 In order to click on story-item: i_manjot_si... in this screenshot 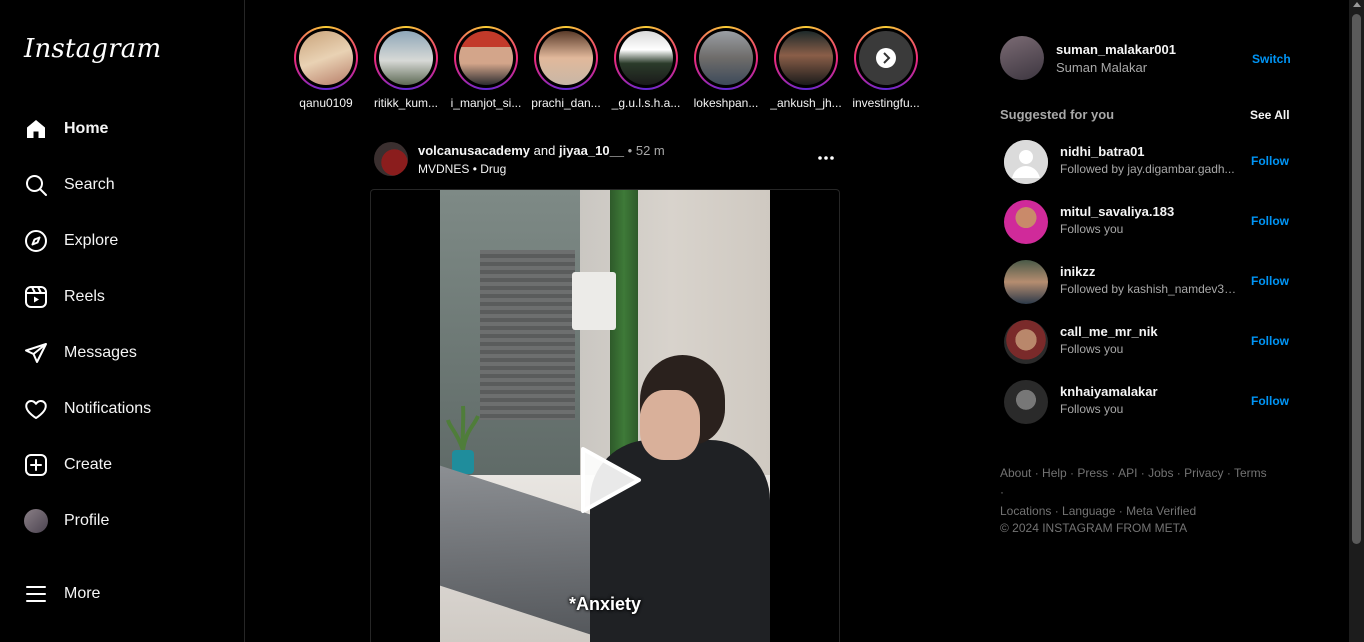, I will do `click(486, 68)`.